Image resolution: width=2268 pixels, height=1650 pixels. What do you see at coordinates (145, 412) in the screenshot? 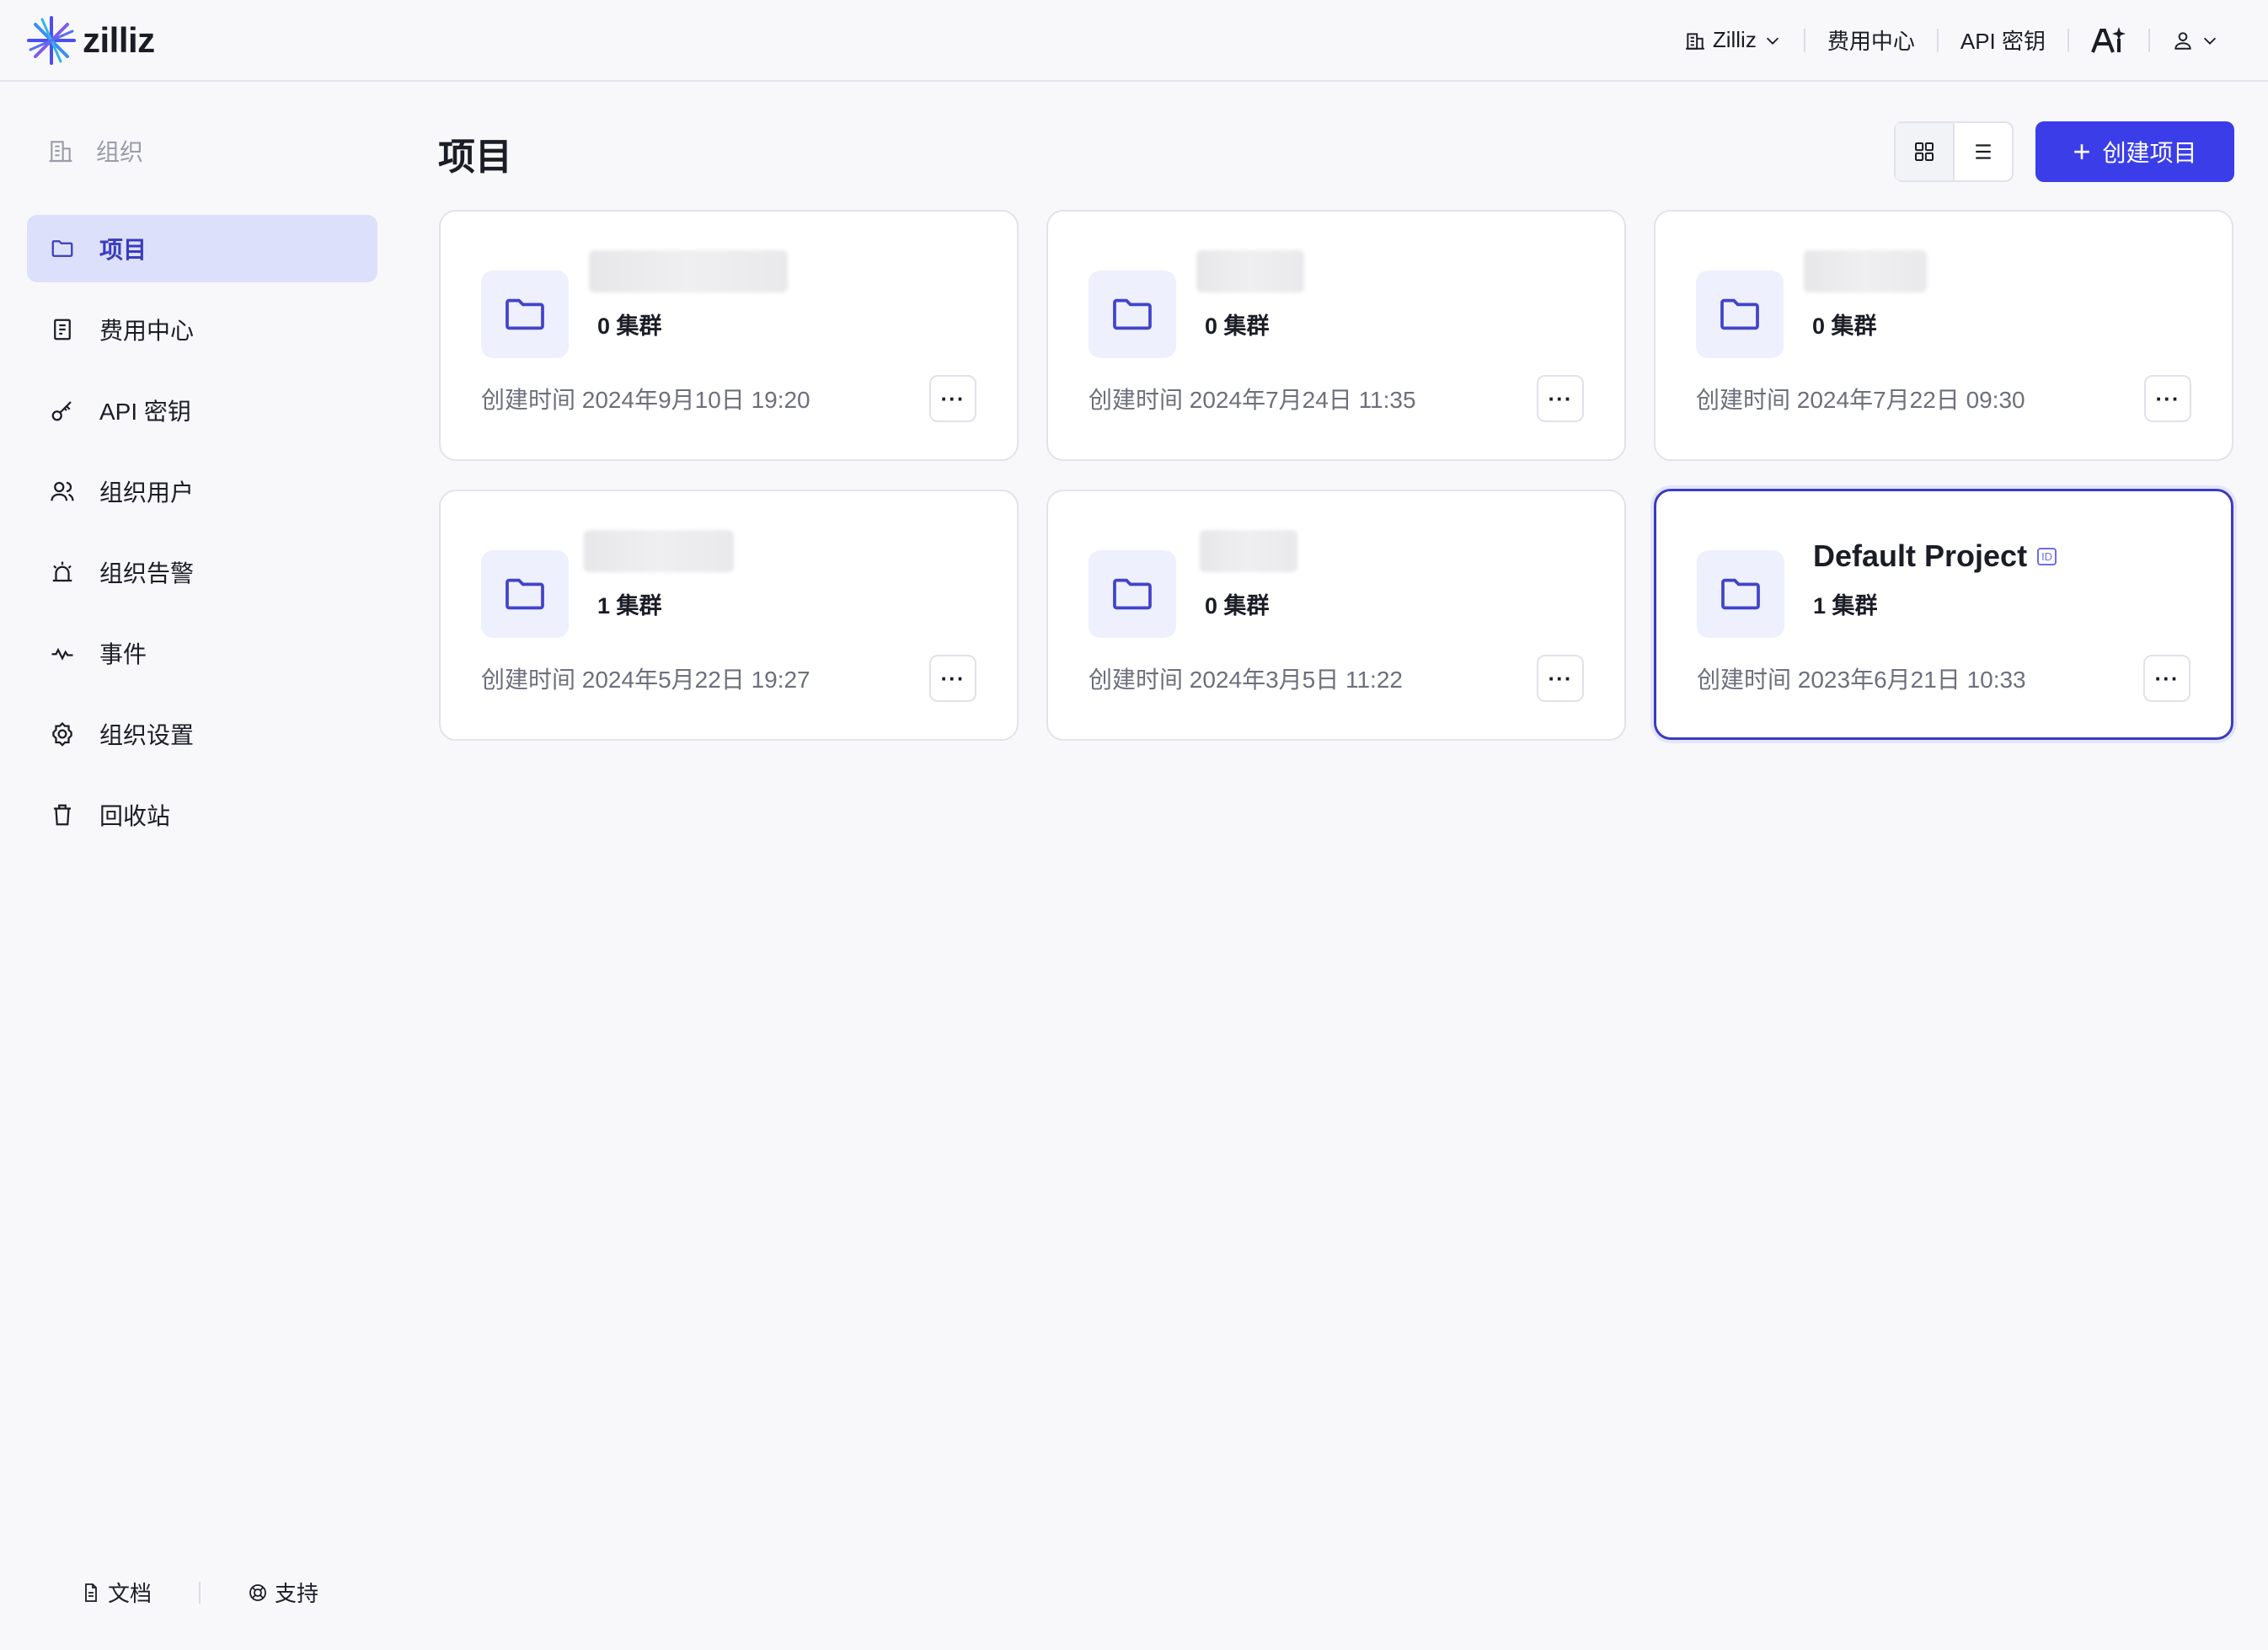
I see `sidebar-item-label: API 密钥` at bounding box center [145, 412].